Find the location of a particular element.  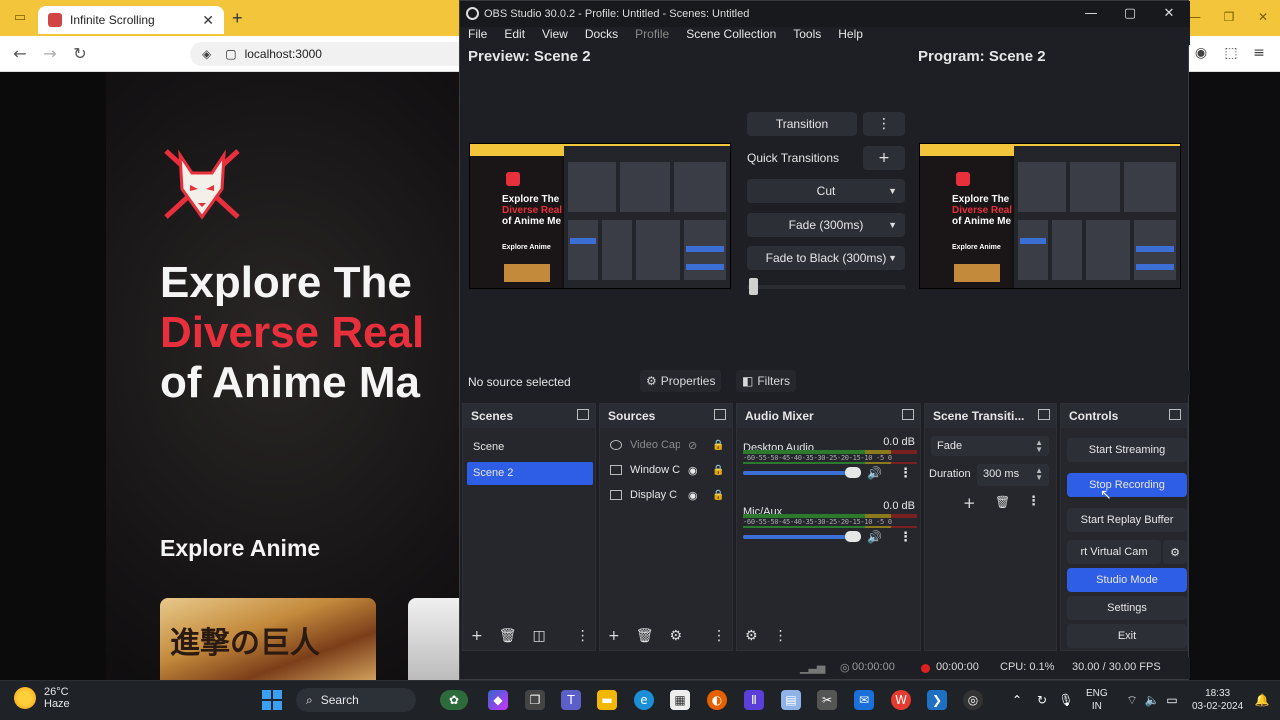

remove-transition-trash-icon: 🗑 is located at coordinates (1002, 502).